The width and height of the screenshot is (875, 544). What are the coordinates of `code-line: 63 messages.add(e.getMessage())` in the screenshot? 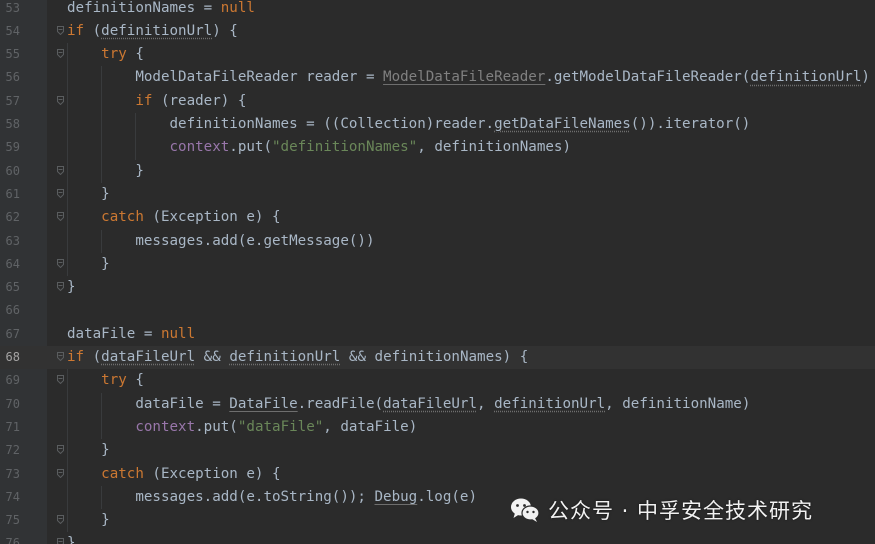 It's located at (437, 241).